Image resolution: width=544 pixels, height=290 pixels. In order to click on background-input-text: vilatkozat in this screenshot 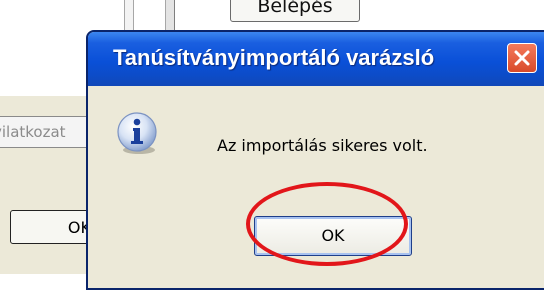, I will do `click(33, 132)`.